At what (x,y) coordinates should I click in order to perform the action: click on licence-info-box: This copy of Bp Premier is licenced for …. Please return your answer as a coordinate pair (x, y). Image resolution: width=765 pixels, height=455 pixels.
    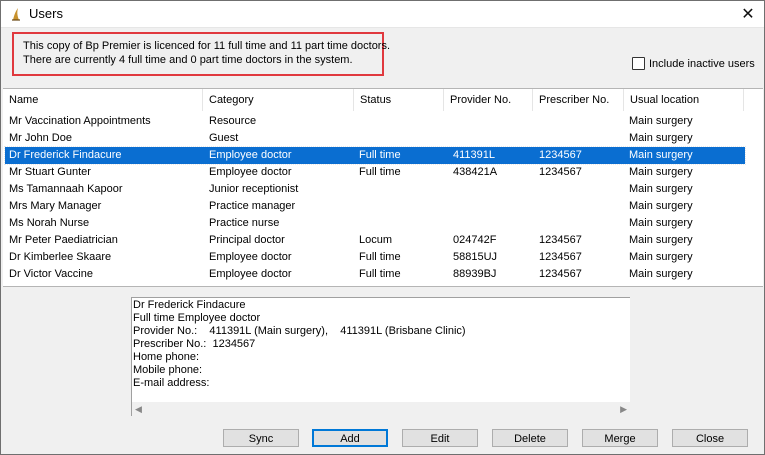
    Looking at the image, I should click on (201, 54).